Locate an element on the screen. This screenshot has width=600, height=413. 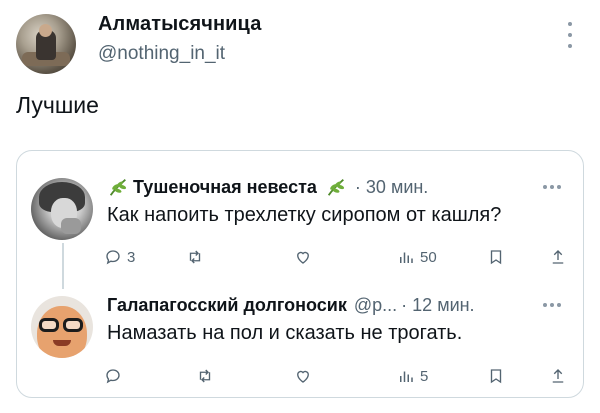
tweet-text: Лучшие is located at coordinates (57, 105).